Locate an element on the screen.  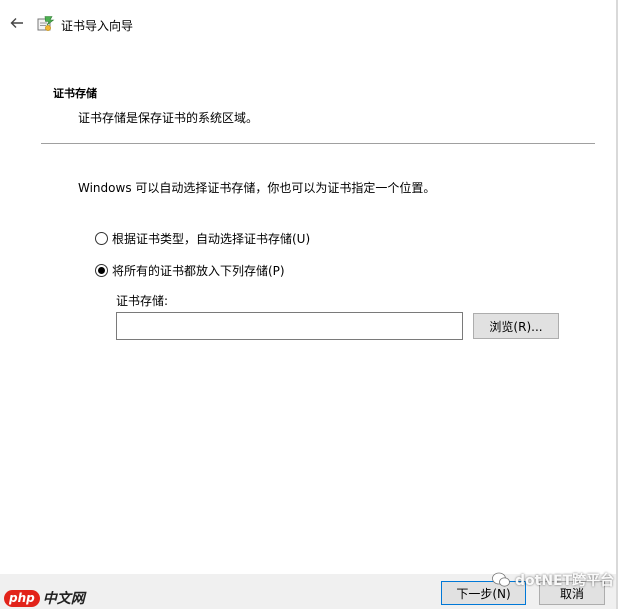
wechat-watermark-text: dotNET跨平台 is located at coordinates (565, 581).